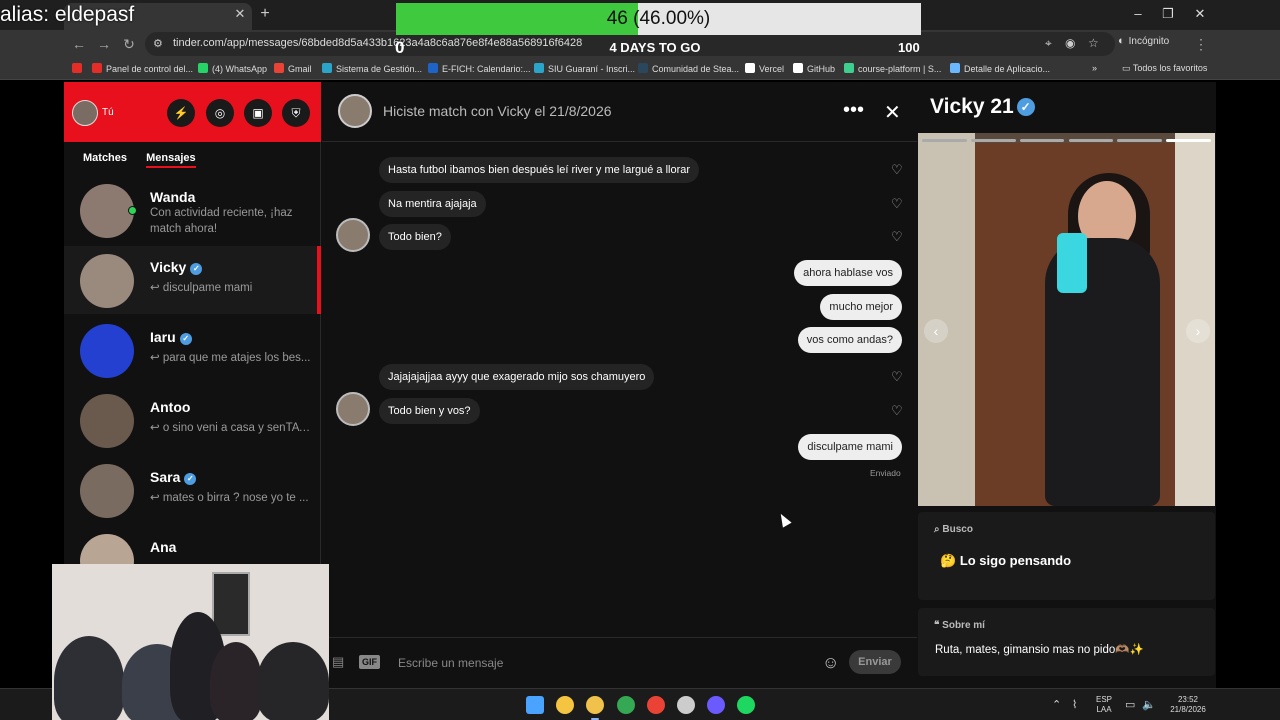 This screenshot has height=720, width=1280. I want to click on explore-icon: ◎, so click(220, 113).